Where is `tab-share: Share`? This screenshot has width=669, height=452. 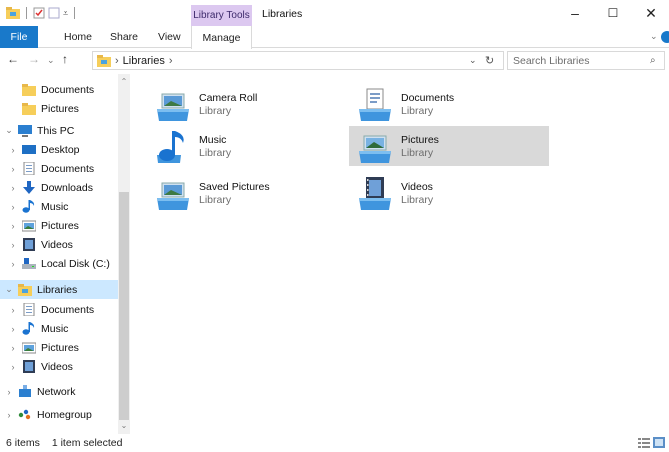
tab-share: Share is located at coordinates (124, 37).